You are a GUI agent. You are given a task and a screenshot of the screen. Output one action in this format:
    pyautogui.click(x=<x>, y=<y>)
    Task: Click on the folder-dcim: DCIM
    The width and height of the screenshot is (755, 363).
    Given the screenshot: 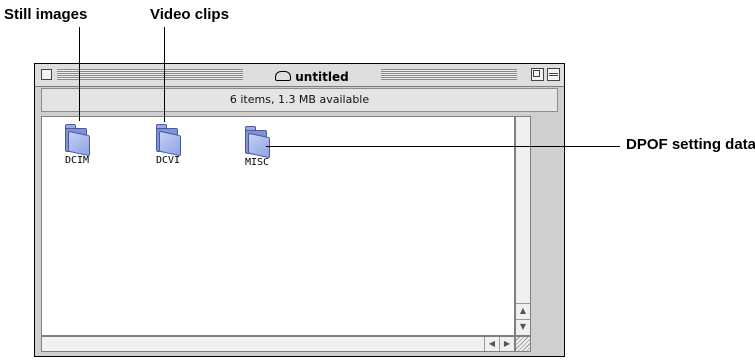 What is the action you would take?
    pyautogui.click(x=77, y=145)
    